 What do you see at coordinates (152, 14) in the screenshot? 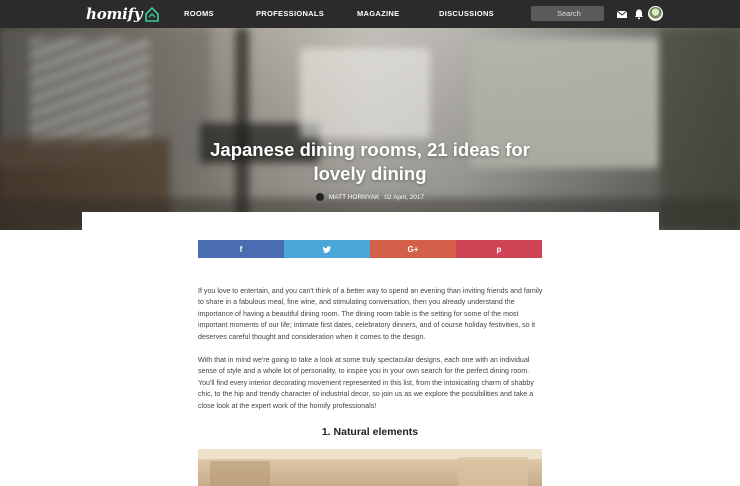
I see `house-logo-icon` at bounding box center [152, 14].